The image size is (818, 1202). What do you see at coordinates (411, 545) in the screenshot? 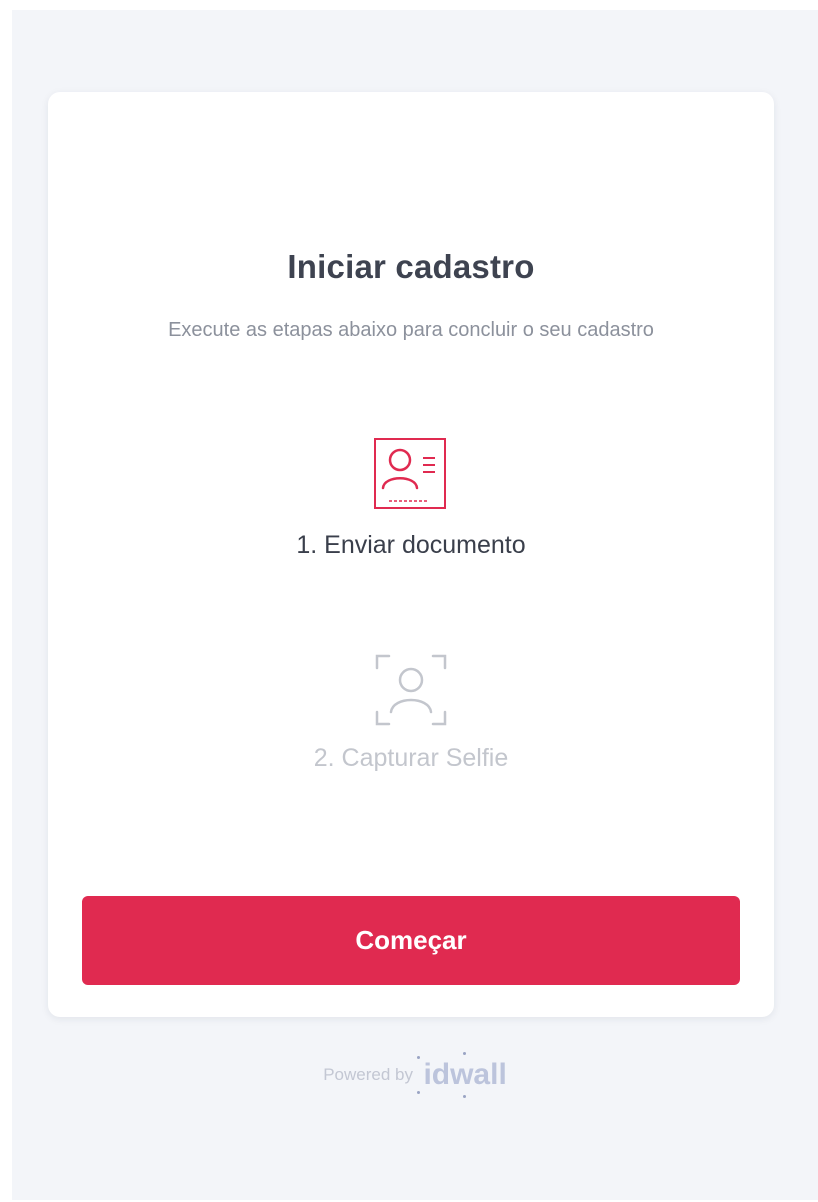
I see `step-label: 1. Enviar documento` at bounding box center [411, 545].